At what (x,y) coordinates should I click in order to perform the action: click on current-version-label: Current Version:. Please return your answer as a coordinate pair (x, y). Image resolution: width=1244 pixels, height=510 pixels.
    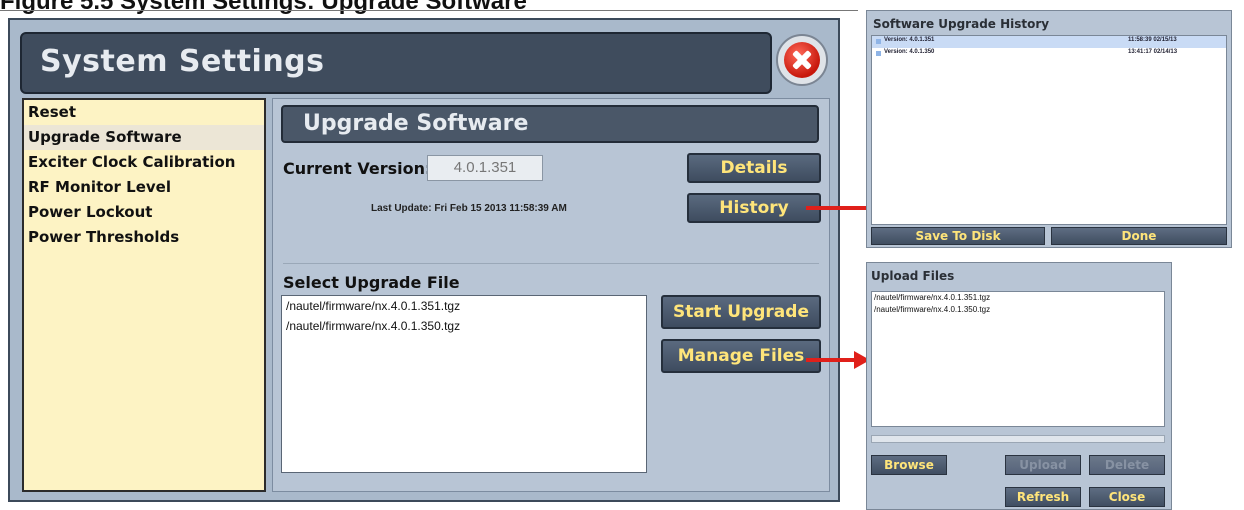
    Looking at the image, I should click on (357, 168).